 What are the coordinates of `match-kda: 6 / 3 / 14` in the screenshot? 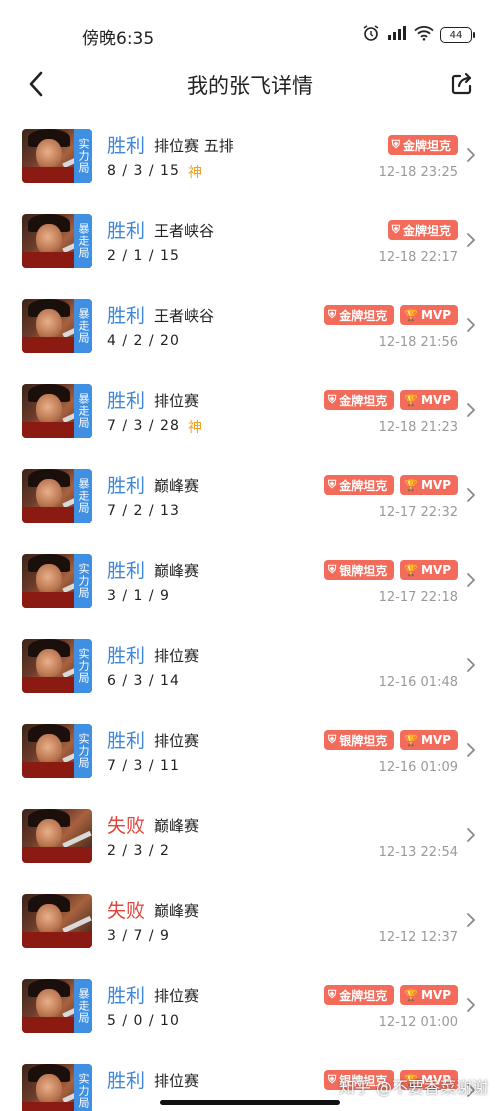 It's located at (143, 681).